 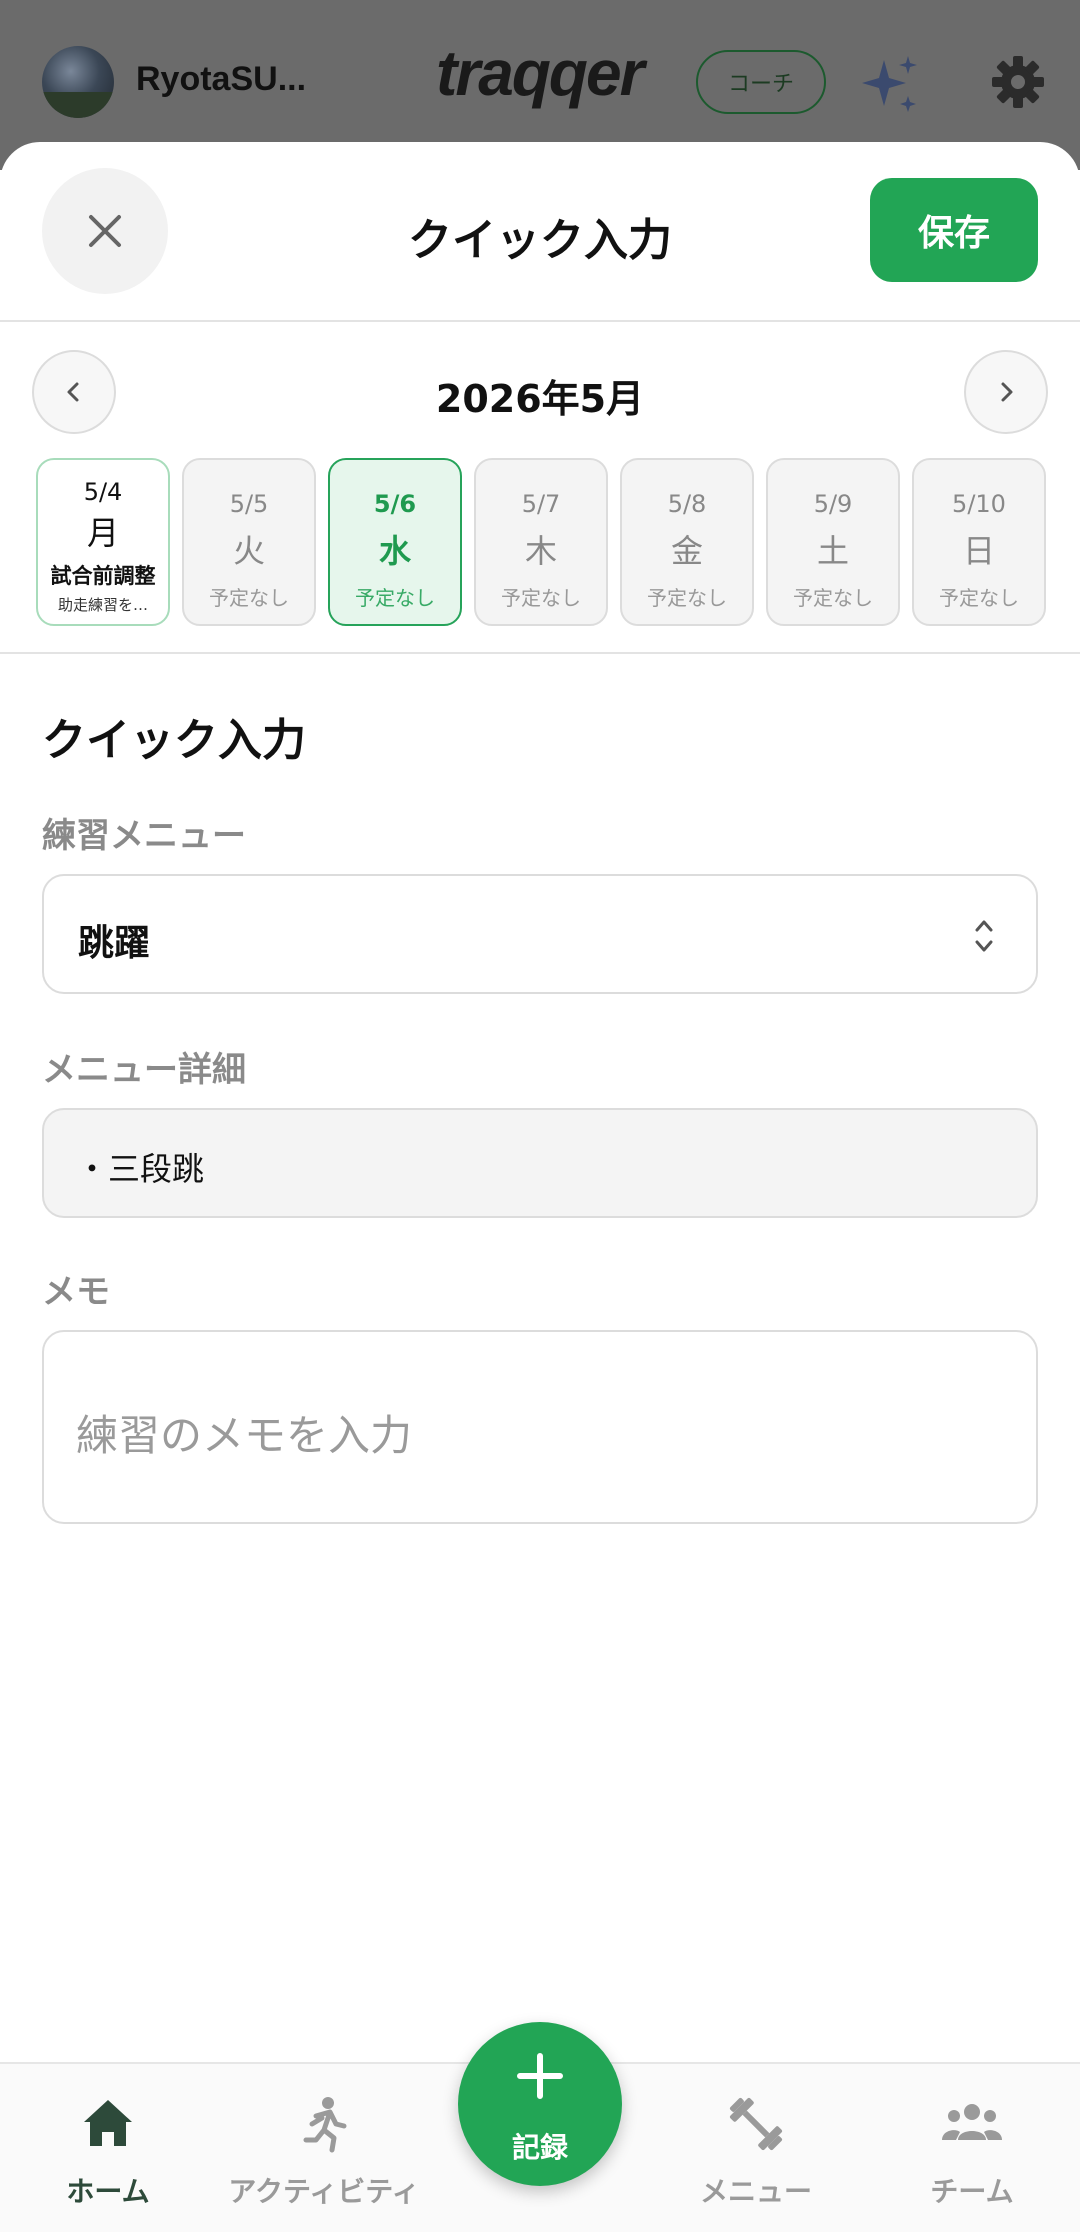 What do you see at coordinates (540, 1163) in the screenshot?
I see `menu-detail-field: ・三段跳` at bounding box center [540, 1163].